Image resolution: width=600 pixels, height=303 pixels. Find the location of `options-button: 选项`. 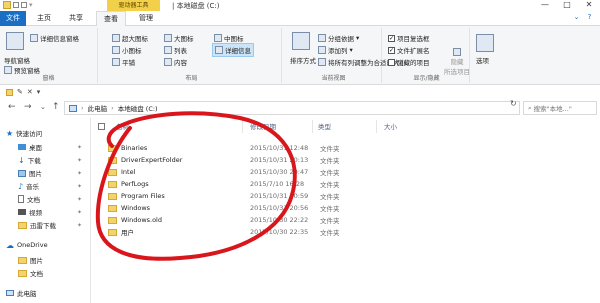

options-button: 选项 is located at coordinates (482, 60).